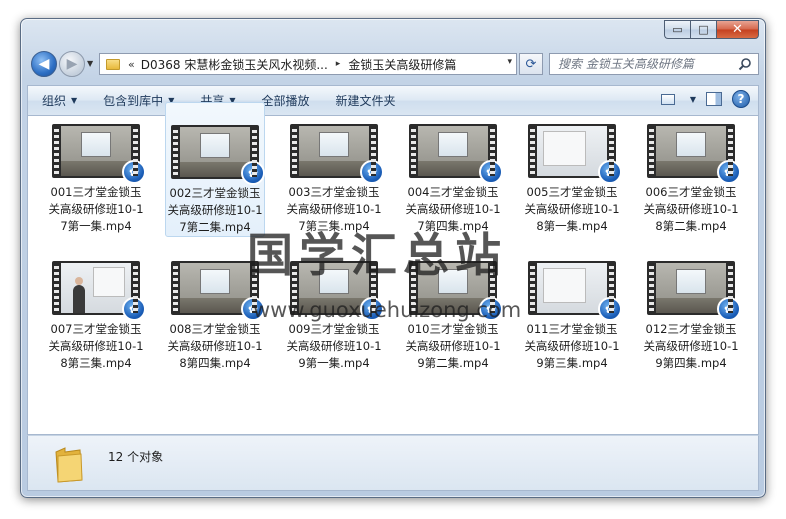 The image size is (786, 519). I want to click on caption-buttons: ▭ □ ✕, so click(711, 29).